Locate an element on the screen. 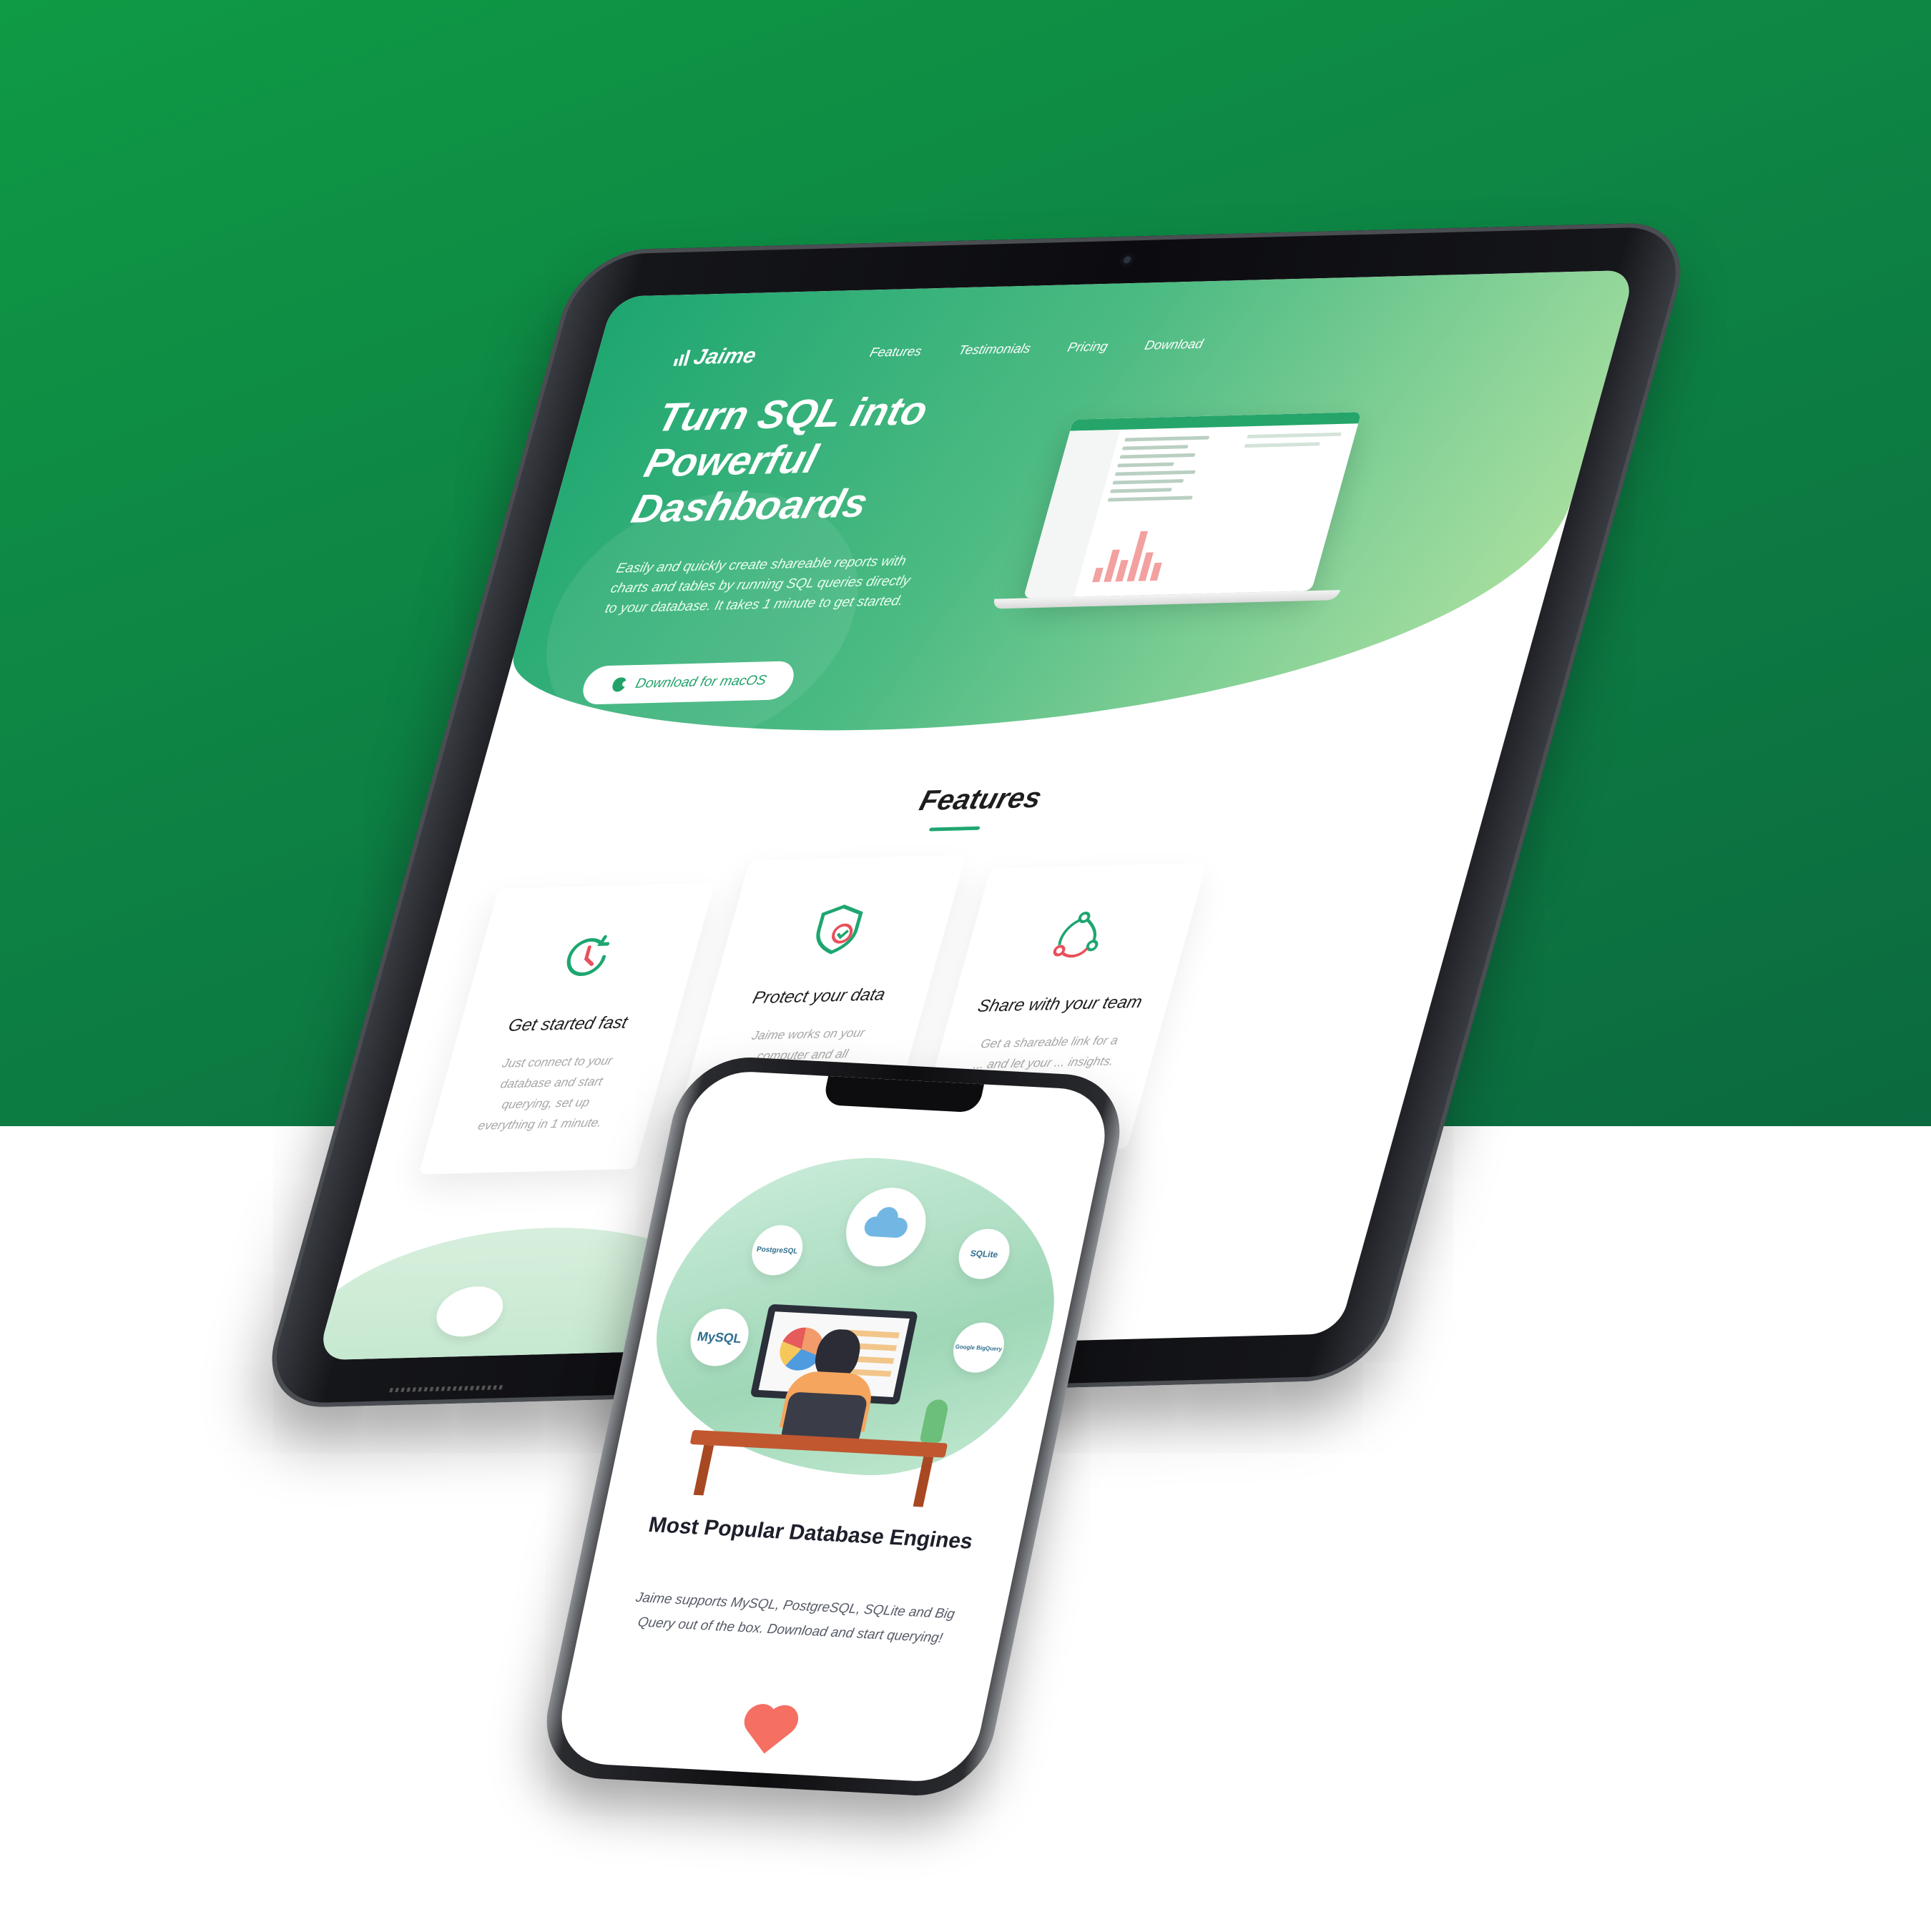 The width and height of the screenshot is (1931, 1932). laptop-bar-chart is located at coordinates (1150, 553).